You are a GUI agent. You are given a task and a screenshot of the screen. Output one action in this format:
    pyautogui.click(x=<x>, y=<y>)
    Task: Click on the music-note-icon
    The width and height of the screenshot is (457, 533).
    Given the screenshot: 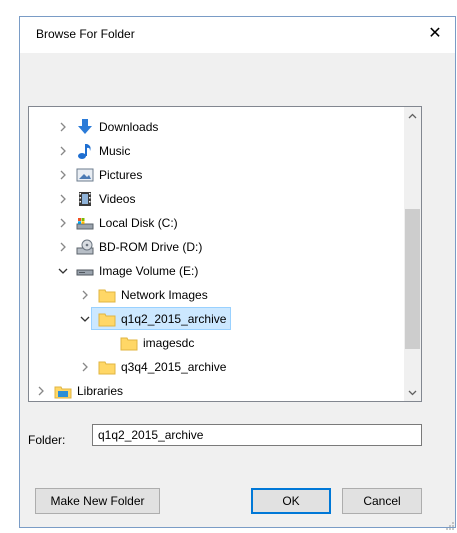 What is the action you would take?
    pyautogui.click(x=85, y=151)
    